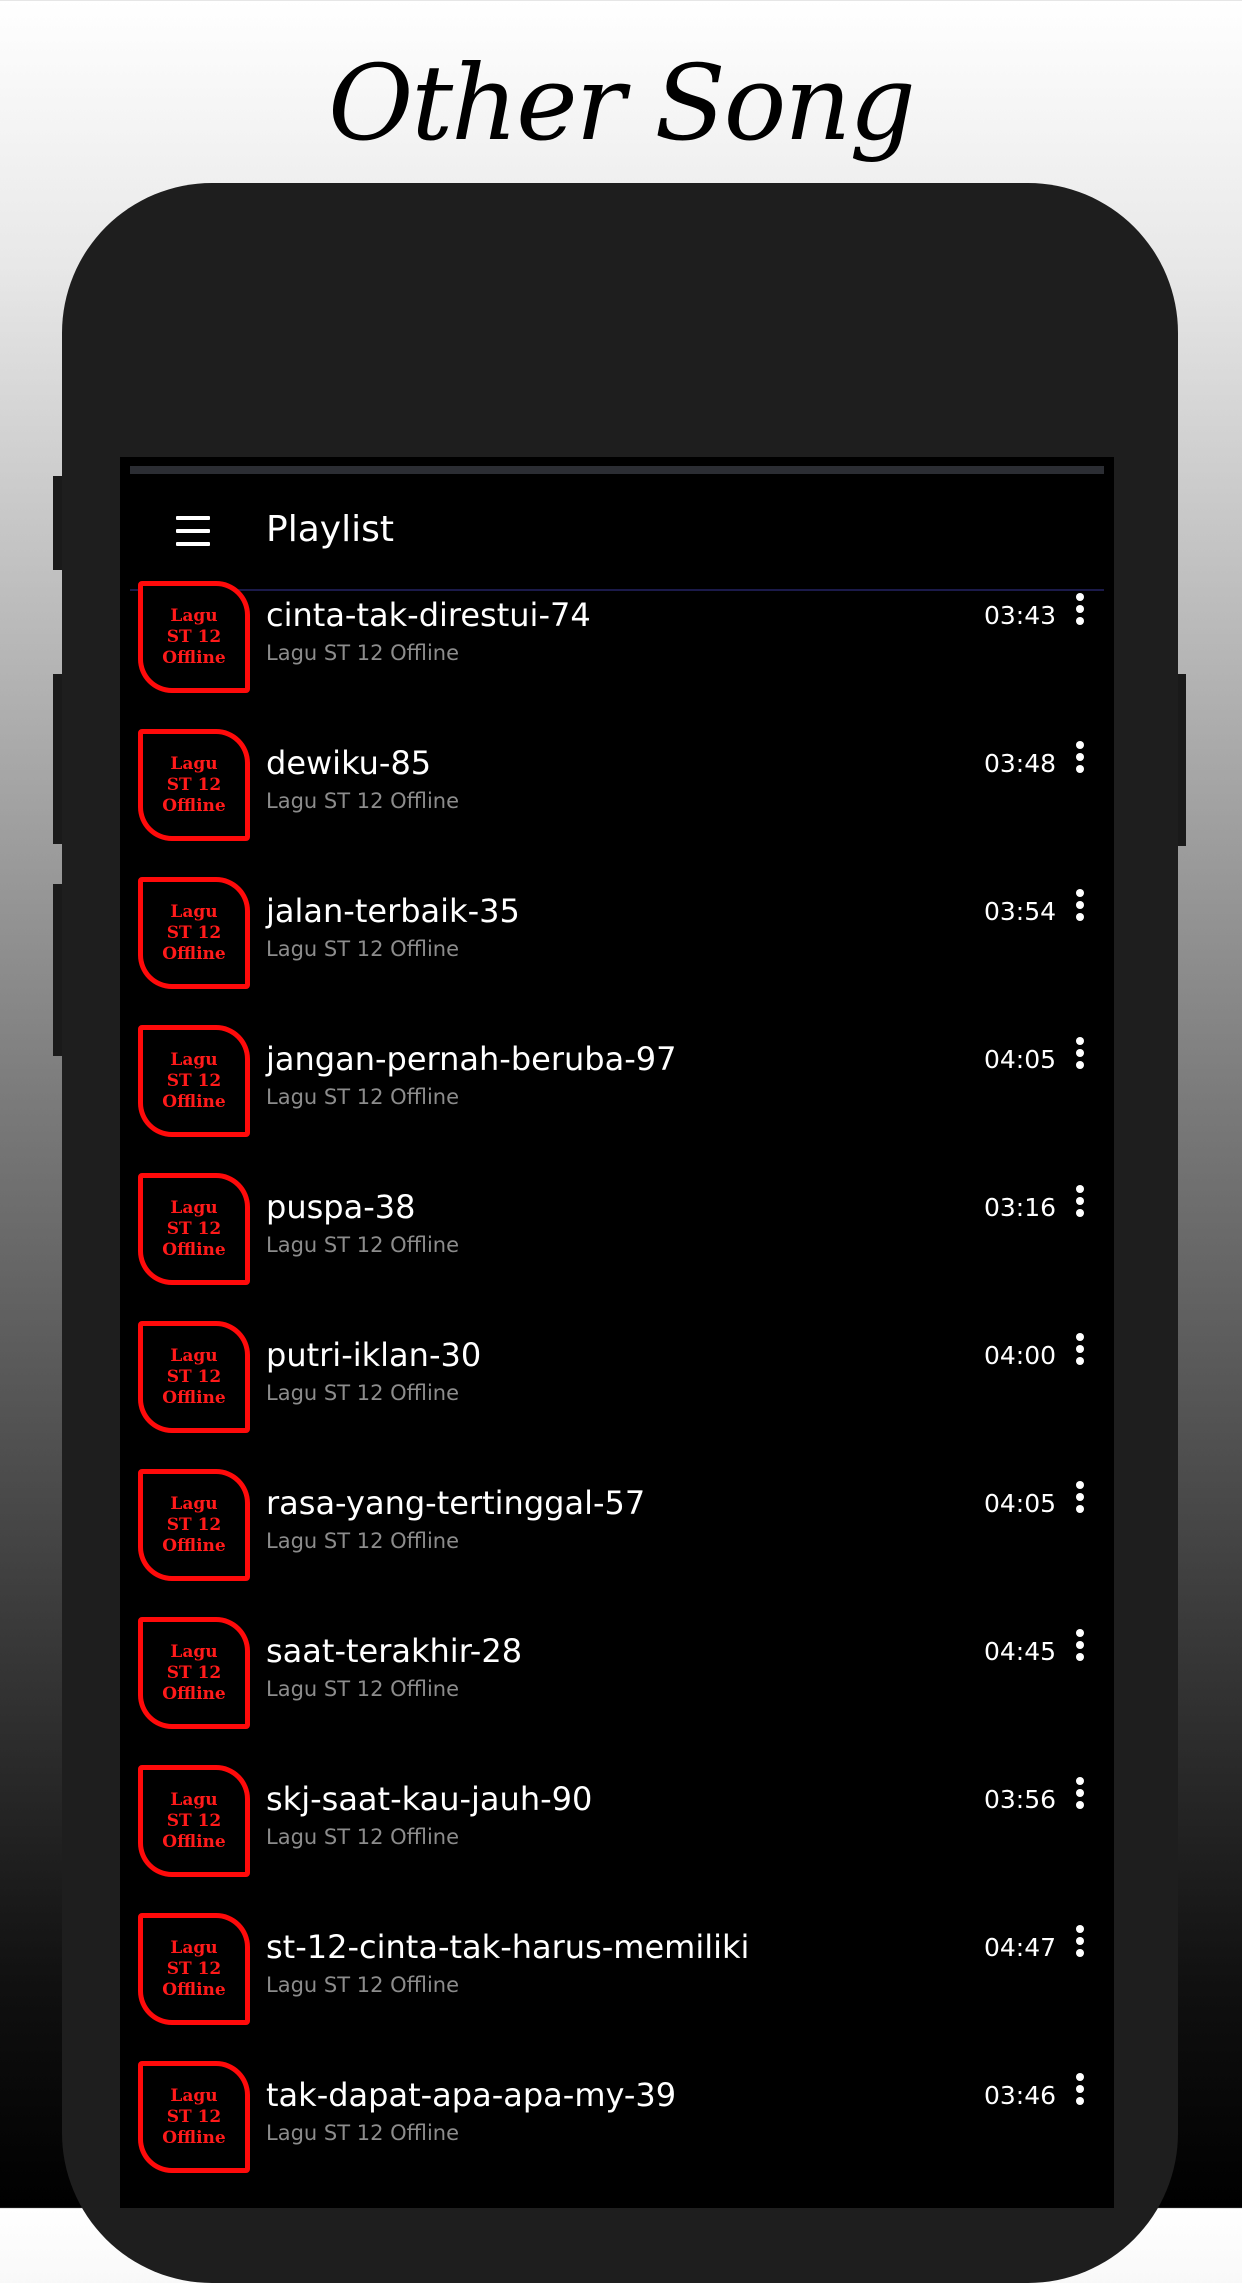 This screenshot has height=2283, width=1242. I want to click on song-duration: 04:45, so click(1019, 1651).